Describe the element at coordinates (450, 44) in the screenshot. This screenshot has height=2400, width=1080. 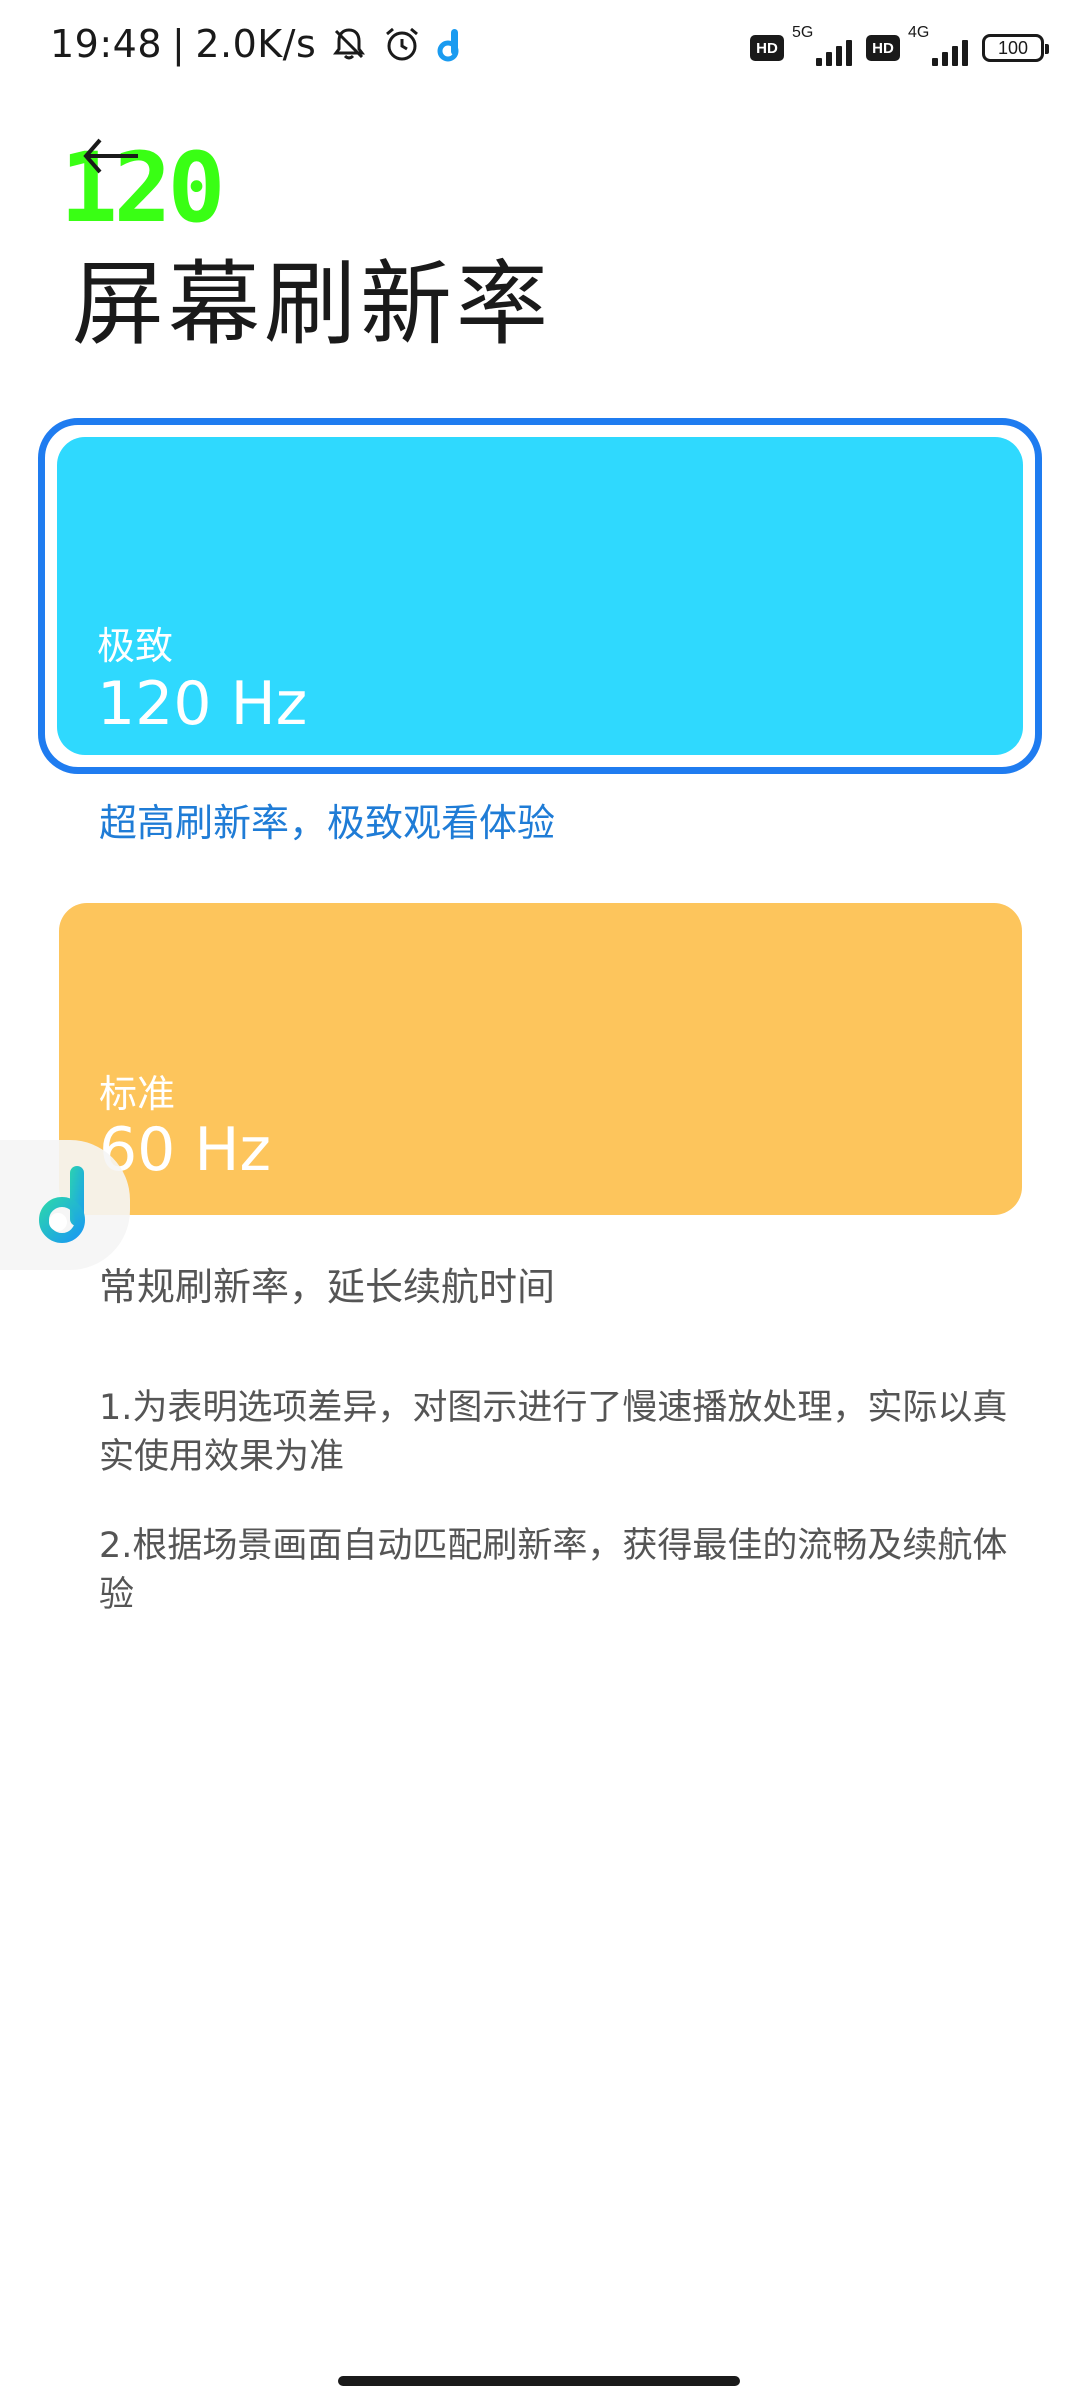
I see `app-notification-icon` at that location.